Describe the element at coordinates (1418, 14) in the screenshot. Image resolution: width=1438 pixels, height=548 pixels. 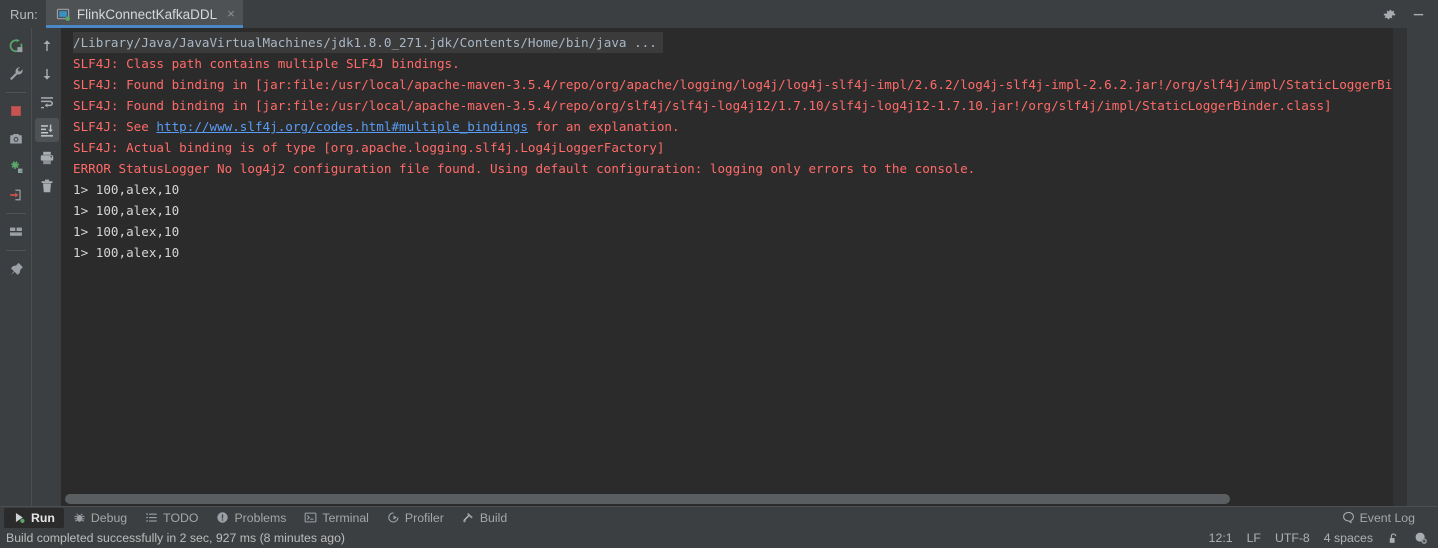
I see `minimize-icon` at that location.